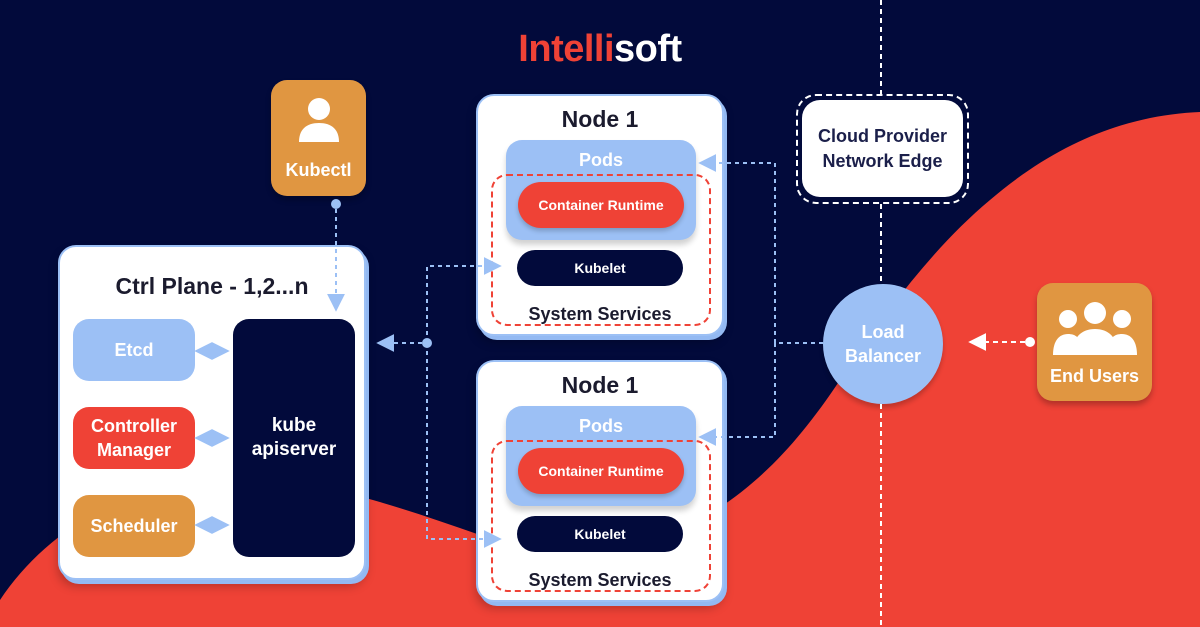  What do you see at coordinates (134, 438) in the screenshot?
I see `controller-manager-box: Controller Manager` at bounding box center [134, 438].